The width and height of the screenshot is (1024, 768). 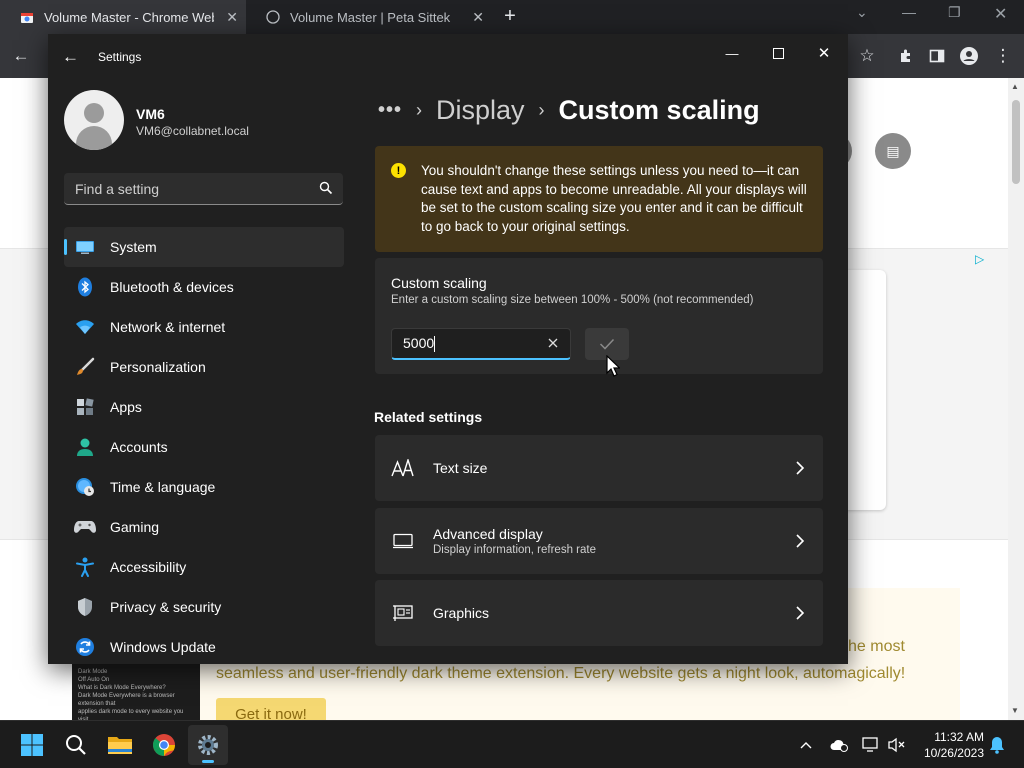 What do you see at coordinates (460, 468) in the screenshot?
I see `related-label: Text size` at bounding box center [460, 468].